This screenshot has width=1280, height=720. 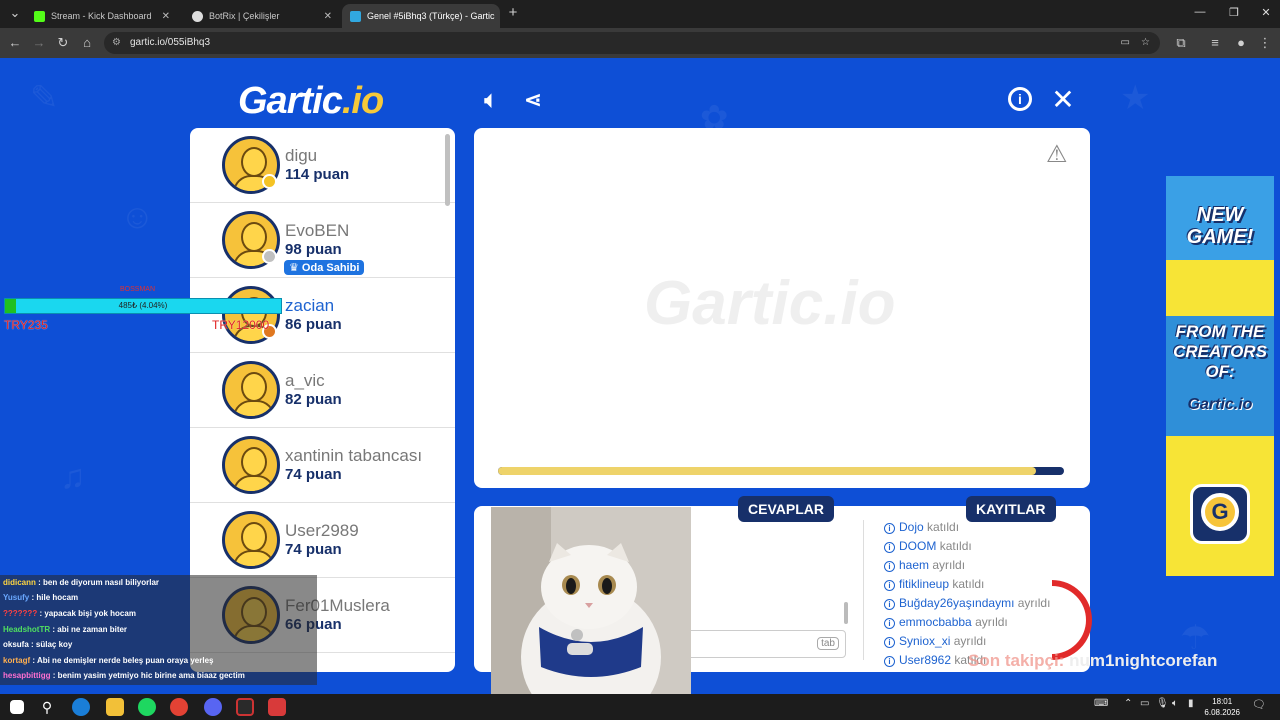 What do you see at coordinates (1241, 43) in the screenshot?
I see `profile-avatar-icon: ●` at bounding box center [1241, 43].